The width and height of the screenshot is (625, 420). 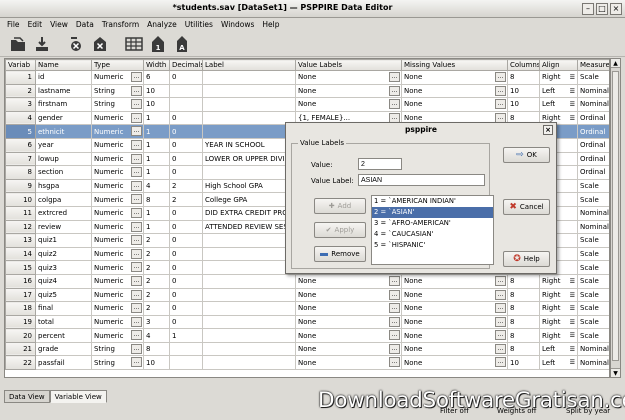 What do you see at coordinates (156, 322) in the screenshot?
I see `cell-width: 3` at bounding box center [156, 322].